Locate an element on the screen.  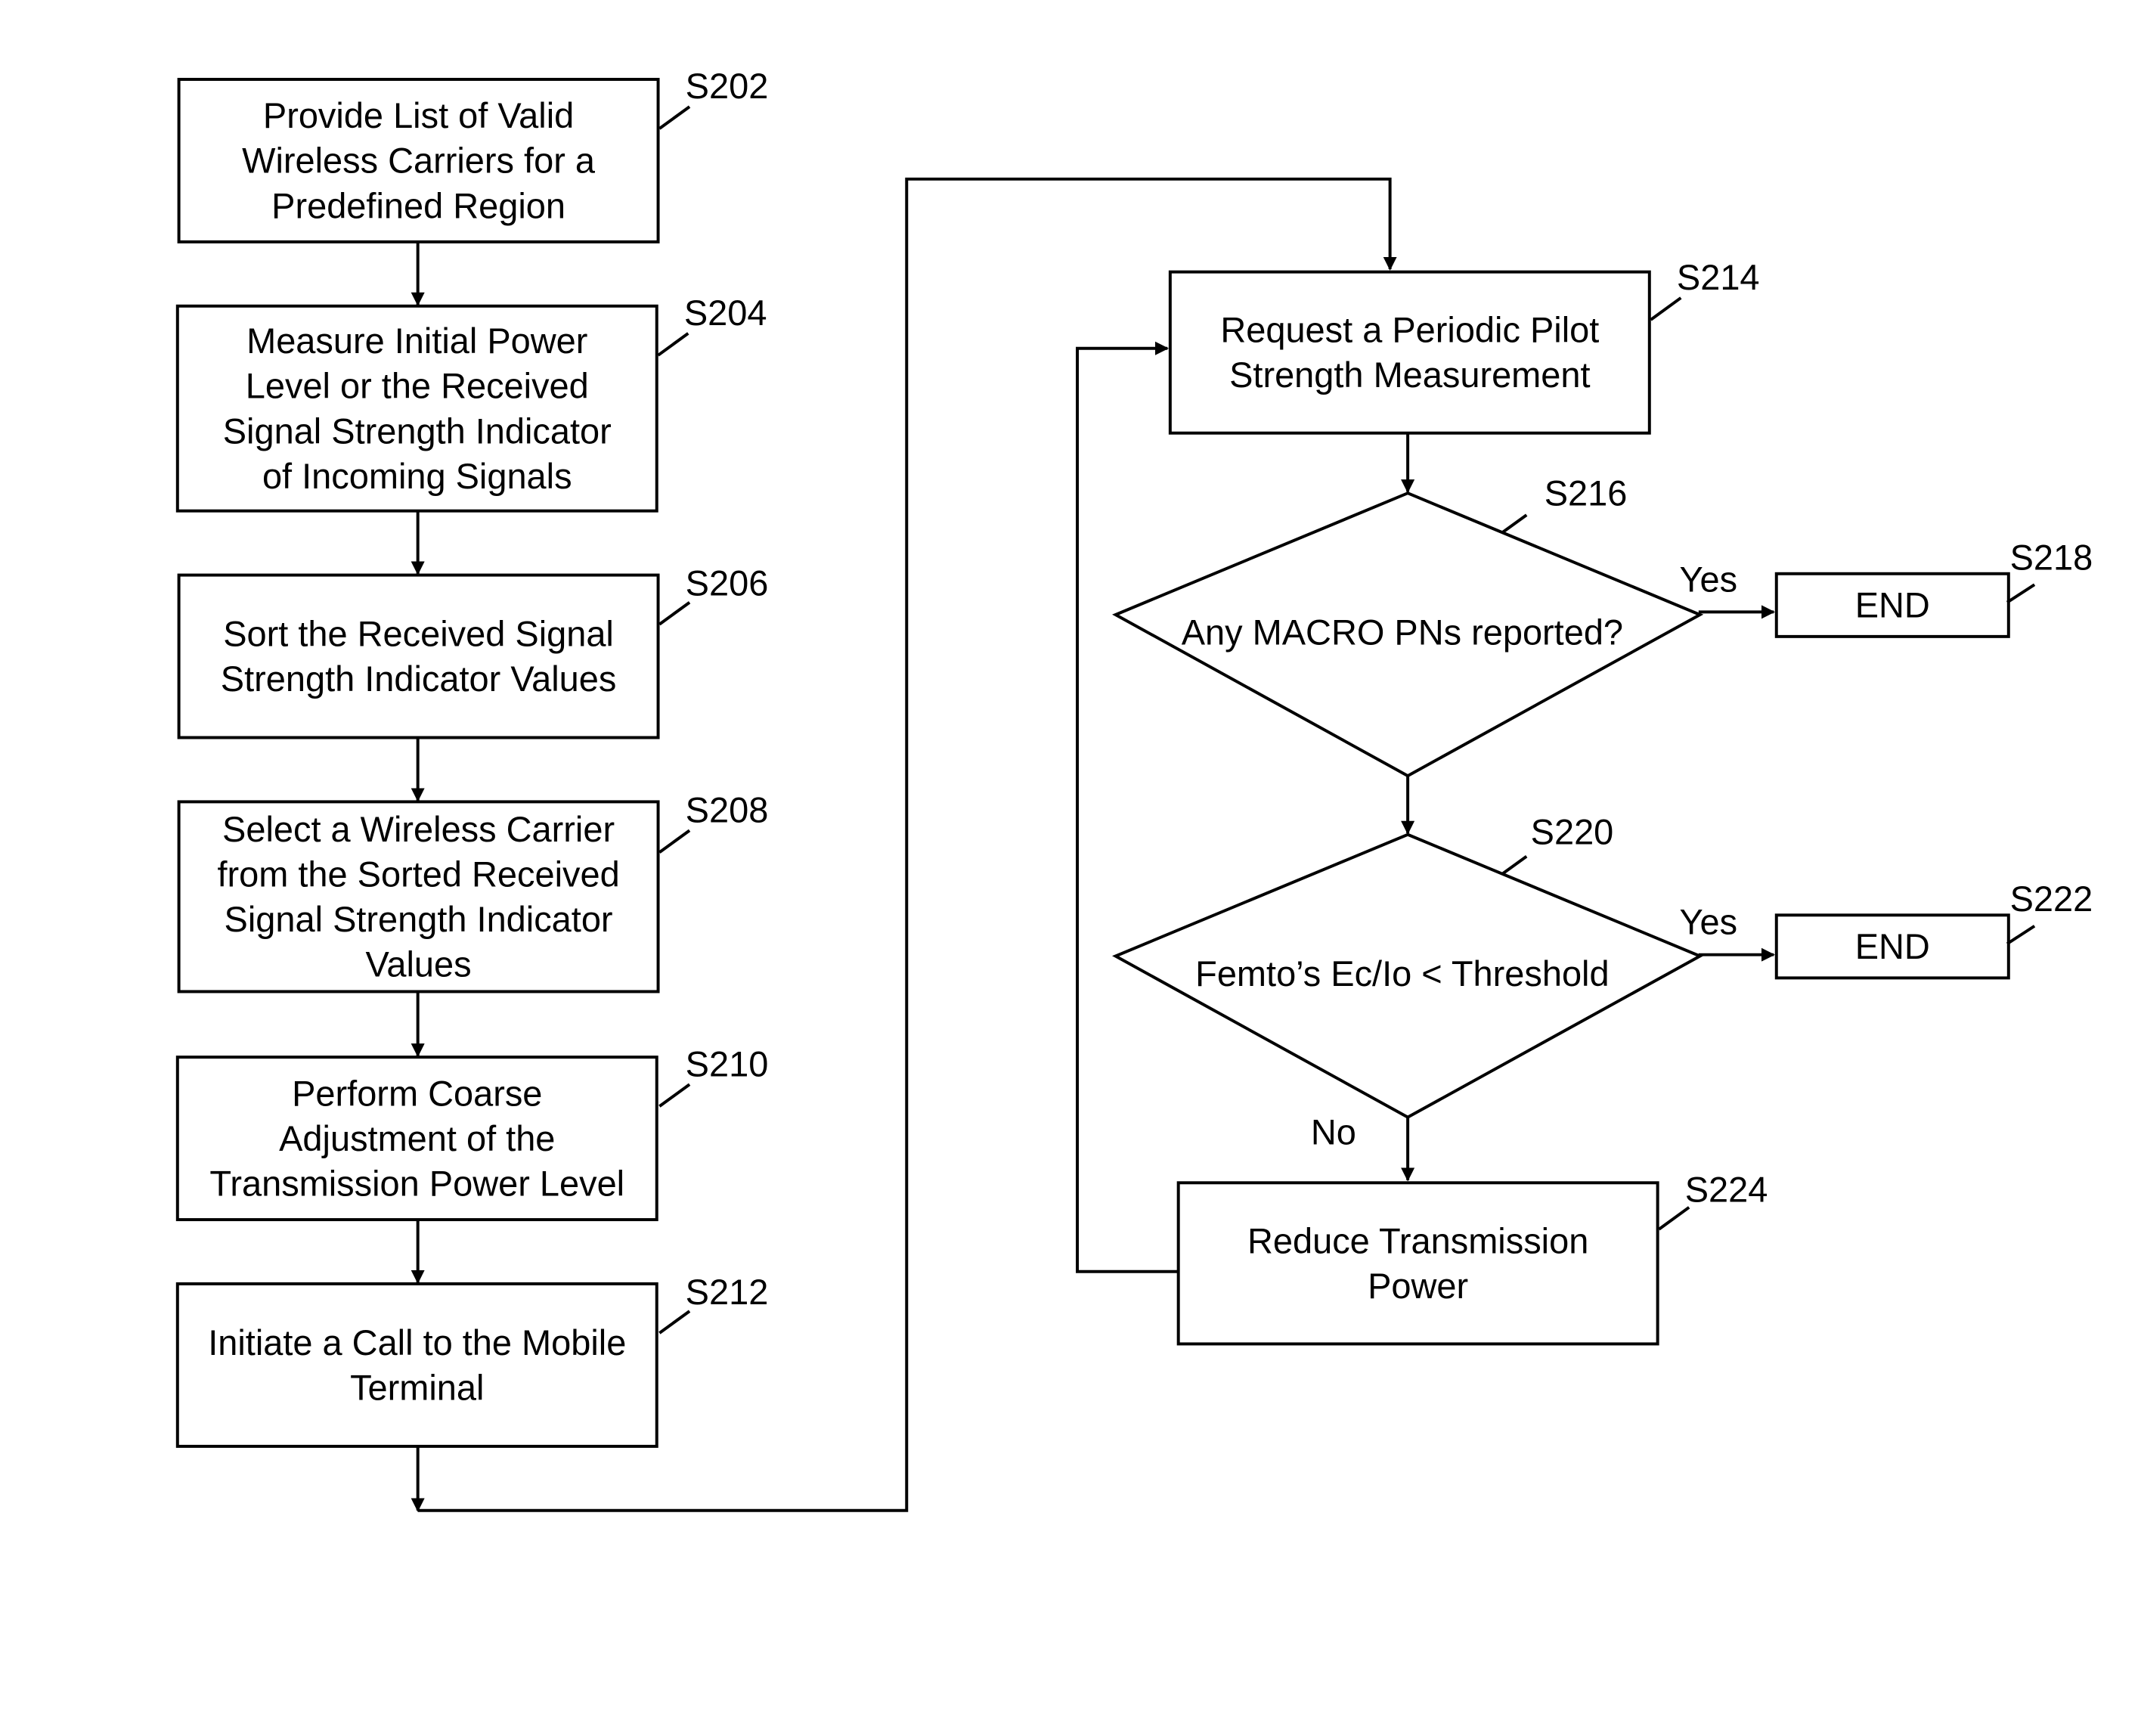
step-text-s206: Sort the Received Signal is located at coordinates (419, 634).